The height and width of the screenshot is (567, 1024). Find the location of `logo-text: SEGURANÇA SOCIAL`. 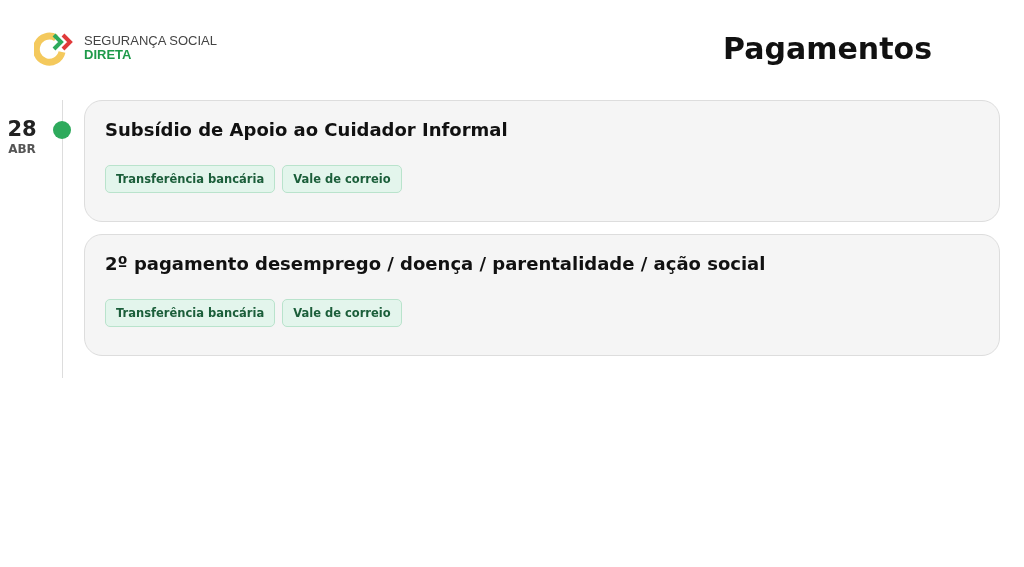

logo-text: SEGURANÇA SOCIAL is located at coordinates (150, 41).